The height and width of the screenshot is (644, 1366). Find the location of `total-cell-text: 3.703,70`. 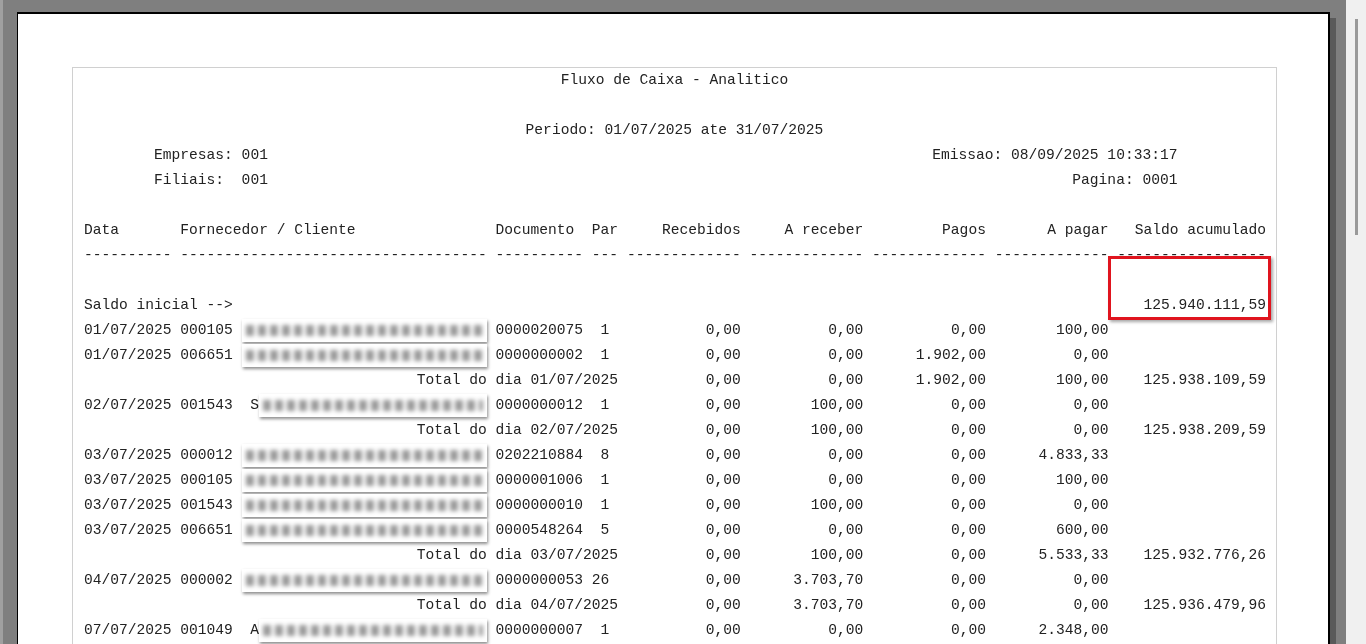

total-cell-text: 3.703,70 is located at coordinates (828, 605).